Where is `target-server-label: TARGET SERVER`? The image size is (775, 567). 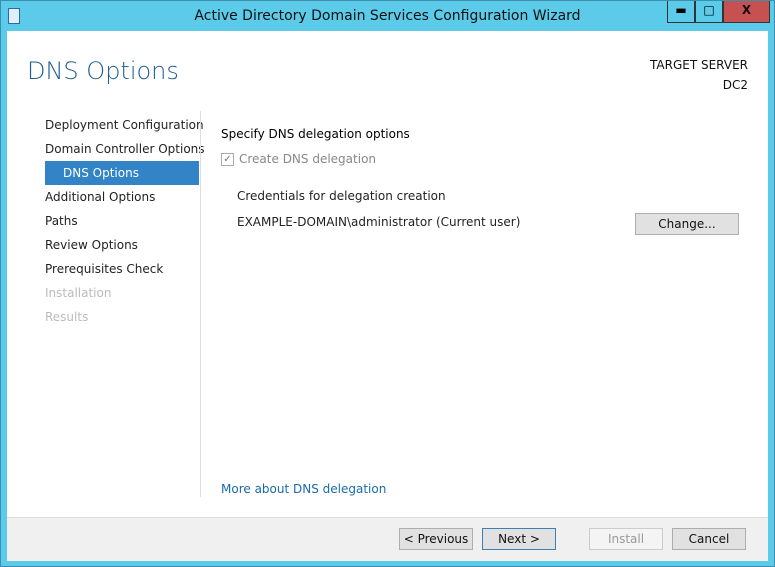 target-server-label: TARGET SERVER is located at coordinates (699, 65).